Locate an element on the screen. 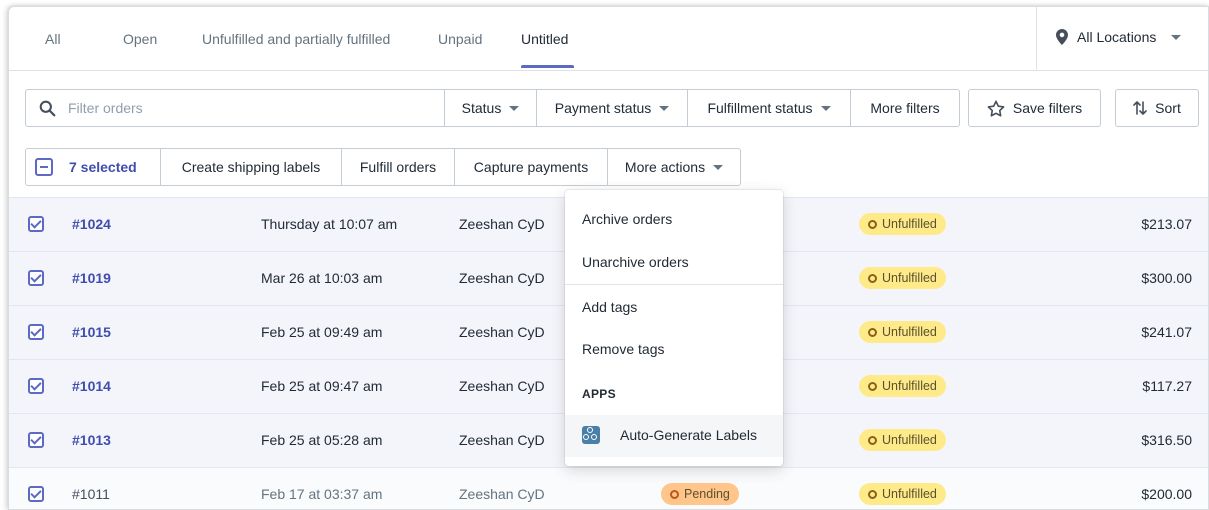 The image size is (1209, 510). fulfillment-status-filter-label: Fulfillment status is located at coordinates (760, 108).